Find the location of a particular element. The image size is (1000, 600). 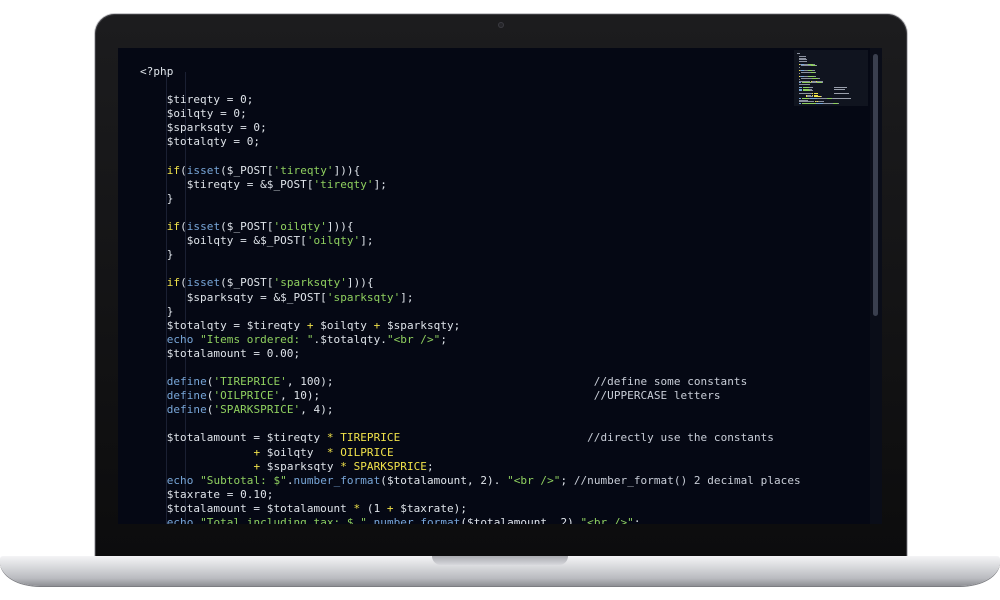

code-token: ])){ is located at coordinates (340, 227).